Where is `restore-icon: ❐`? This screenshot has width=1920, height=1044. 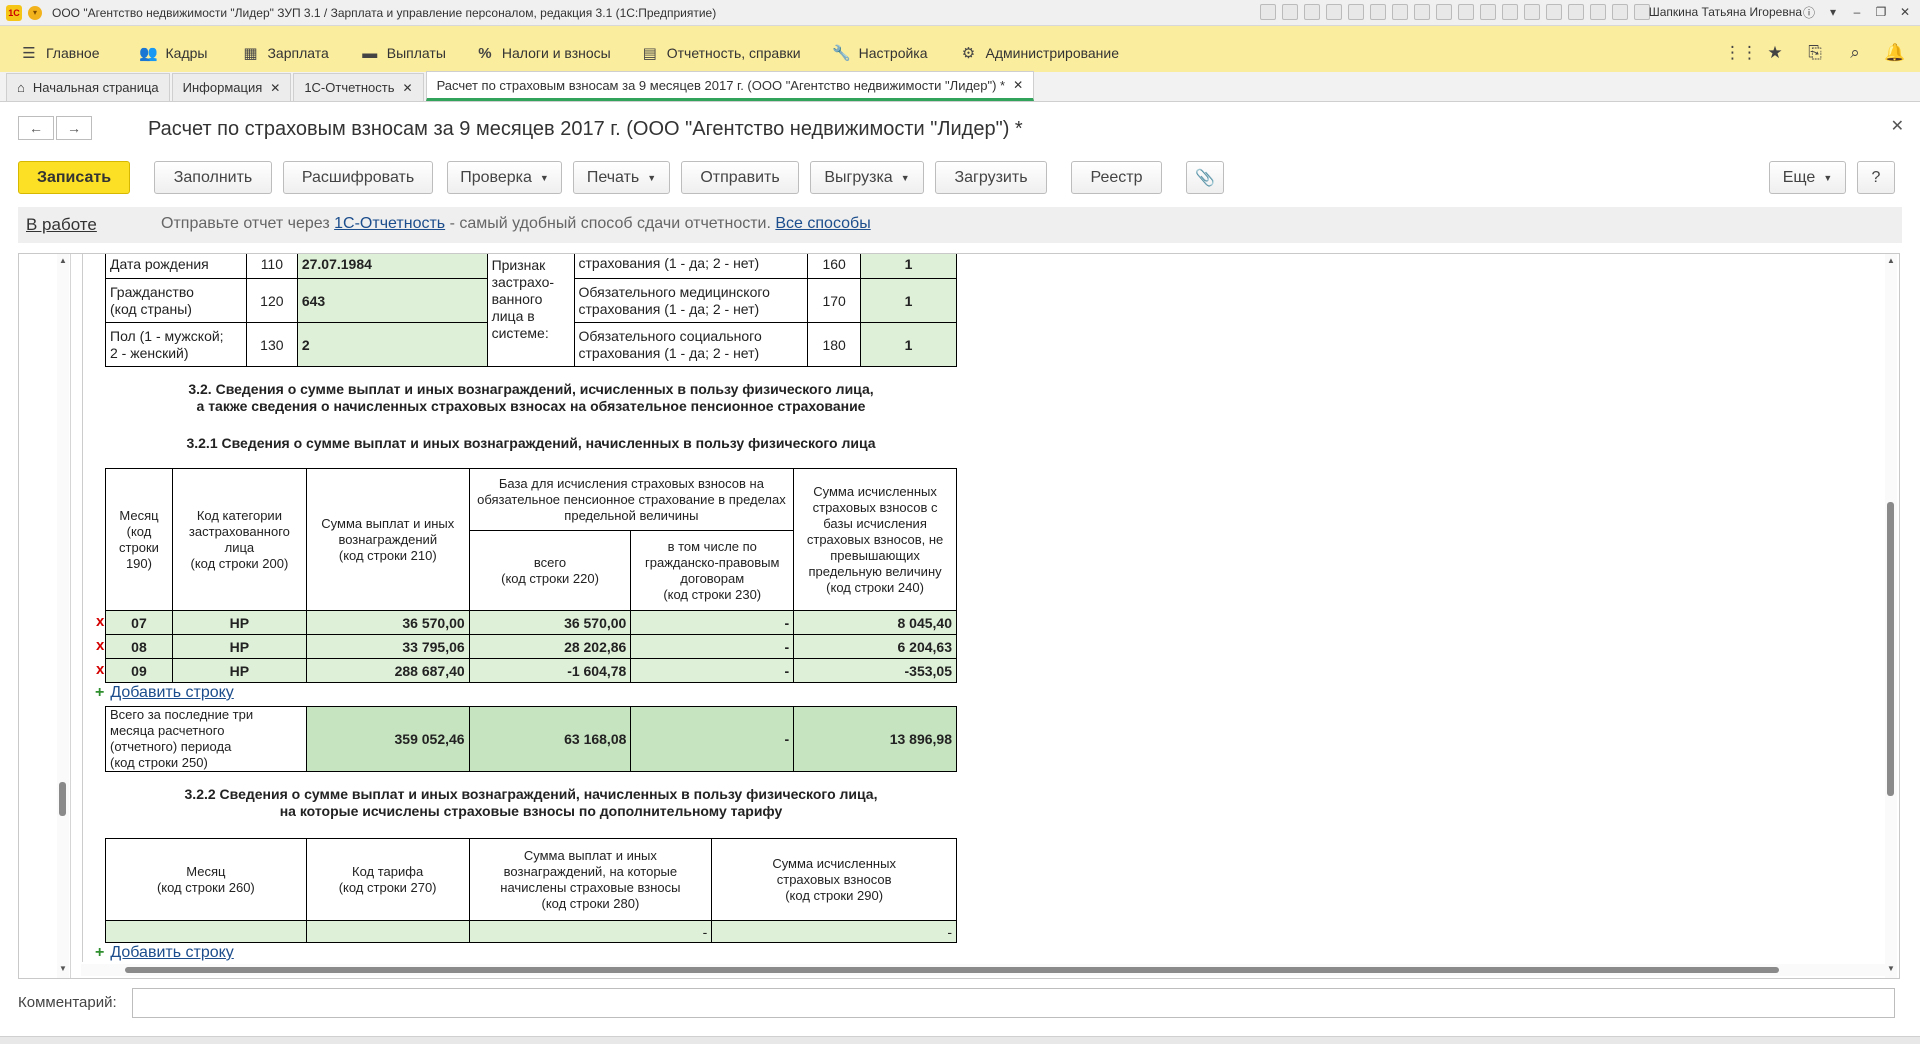 restore-icon: ❐ is located at coordinates (1881, 12).